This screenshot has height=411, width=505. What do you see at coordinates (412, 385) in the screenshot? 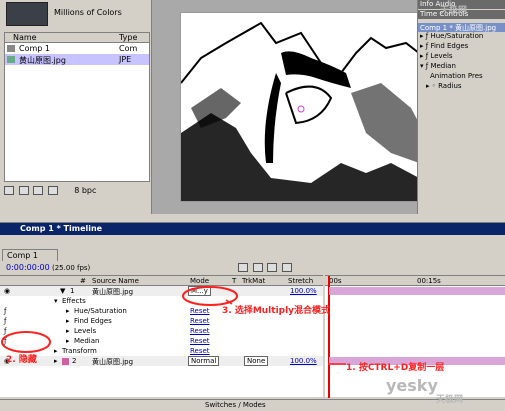
I see `watermark-yesky: yesky` at bounding box center [412, 385].